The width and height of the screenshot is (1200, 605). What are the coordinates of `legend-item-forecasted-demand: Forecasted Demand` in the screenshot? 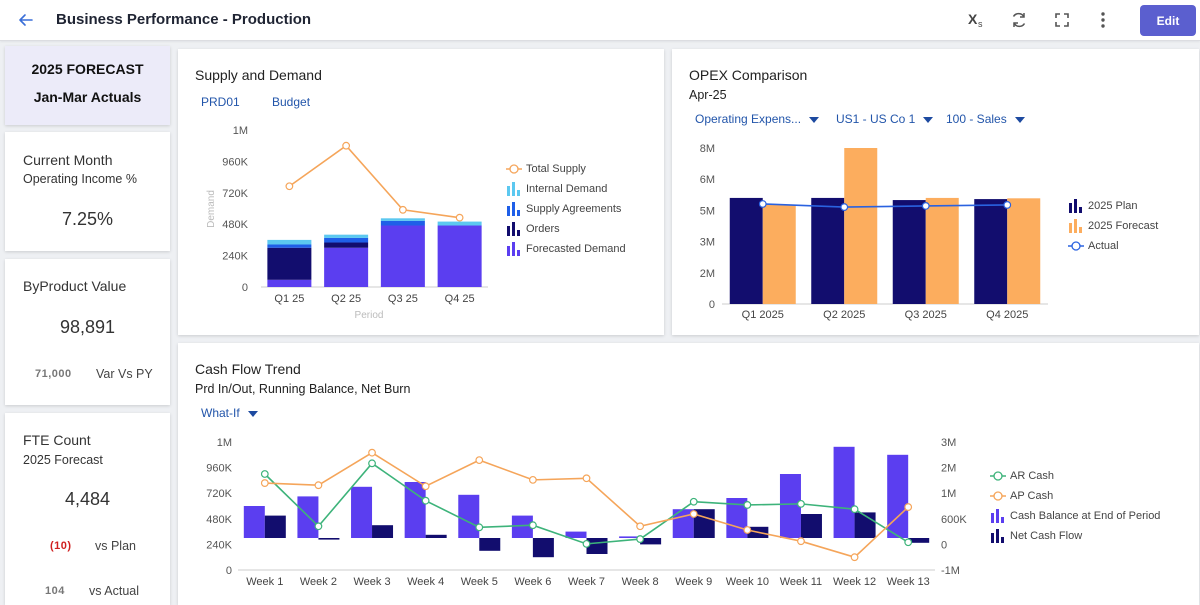 It's located at (566, 249).